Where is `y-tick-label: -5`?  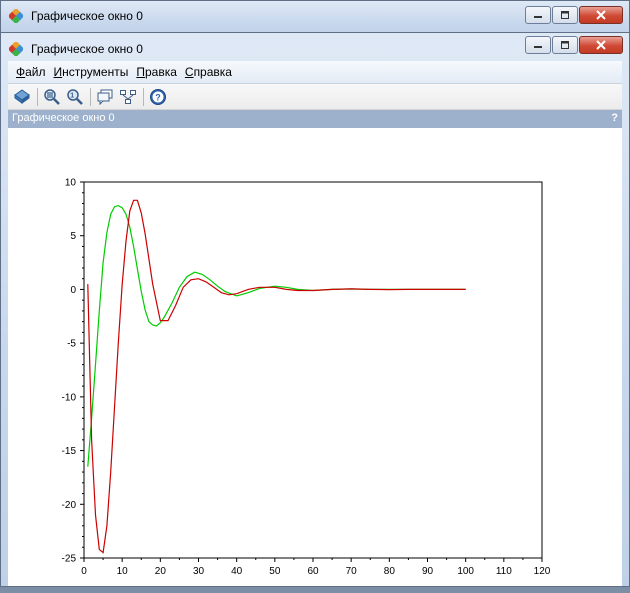
y-tick-label: -5 is located at coordinates (71, 344).